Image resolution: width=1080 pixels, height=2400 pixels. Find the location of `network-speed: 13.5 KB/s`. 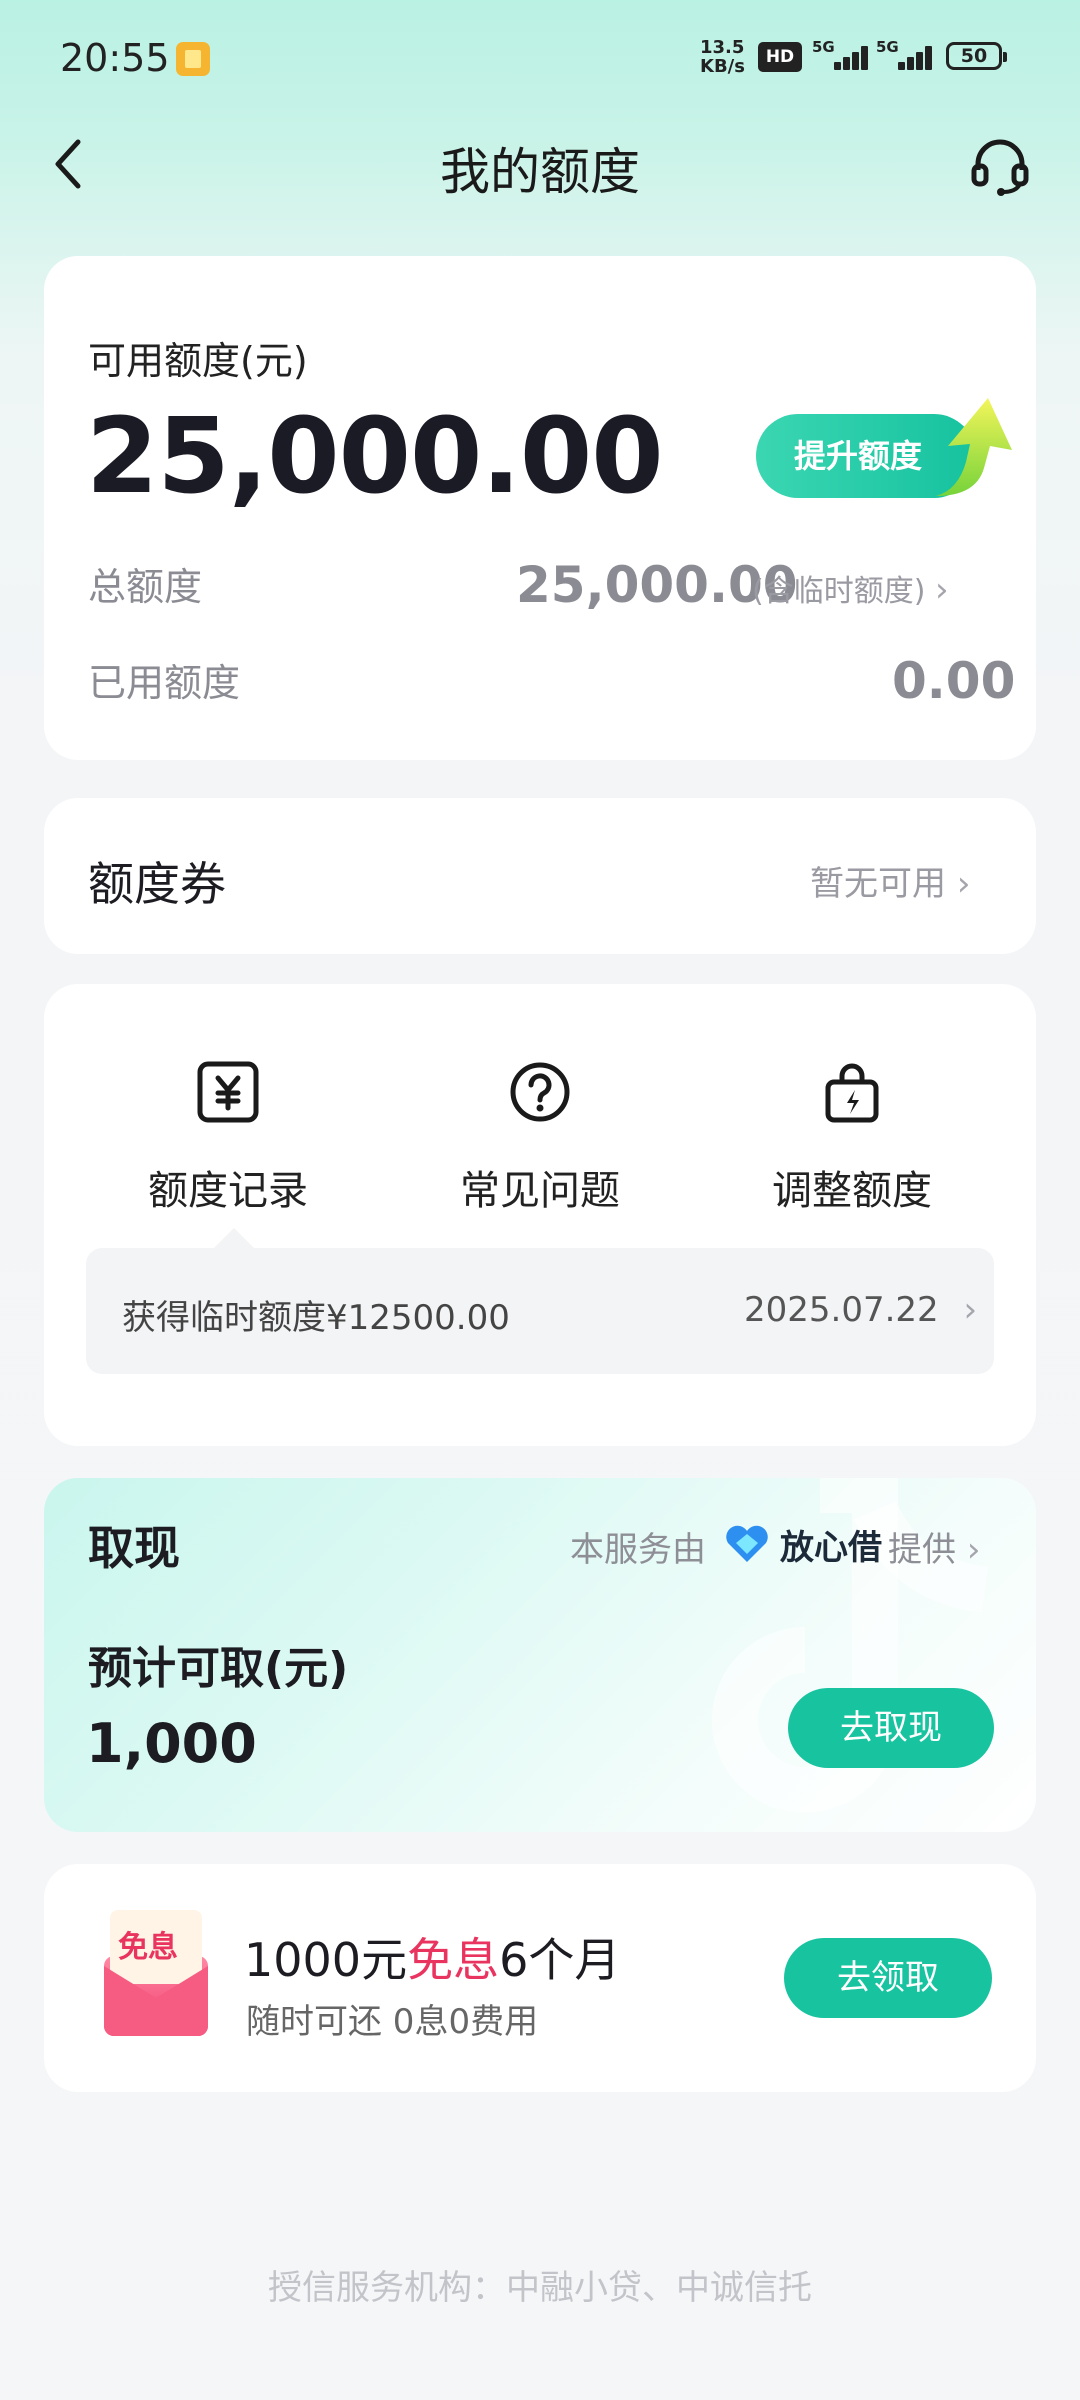

network-speed: 13.5 KB/s is located at coordinates (722, 57).